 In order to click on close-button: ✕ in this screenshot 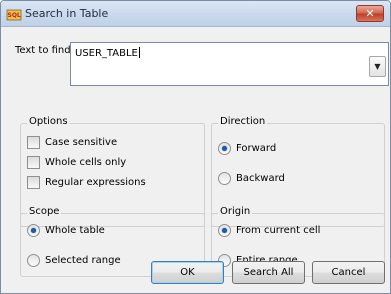, I will do `click(370, 13)`.